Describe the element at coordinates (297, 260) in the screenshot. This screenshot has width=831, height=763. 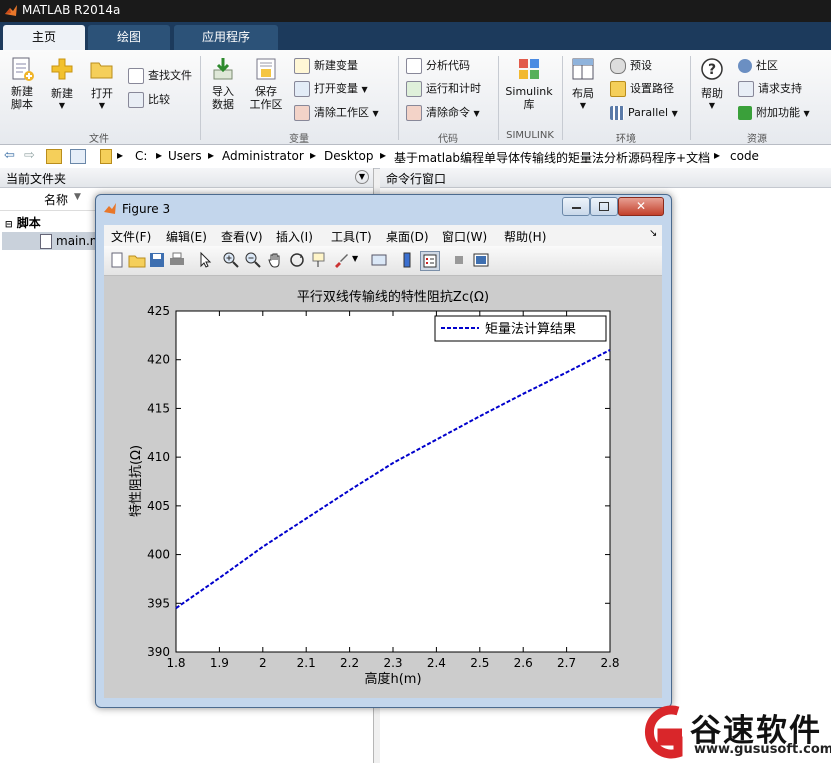
I see `rotate-3d-icon` at that location.